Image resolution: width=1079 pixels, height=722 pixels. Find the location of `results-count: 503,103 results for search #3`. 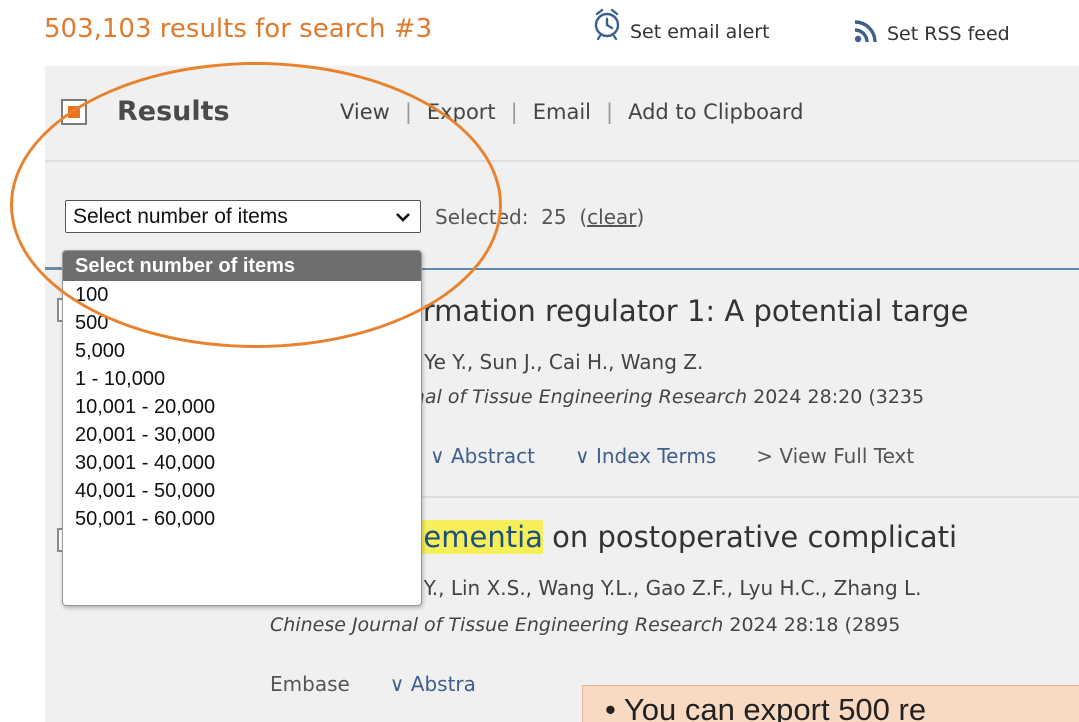

results-count: 503,103 results for search #3 is located at coordinates (238, 29).